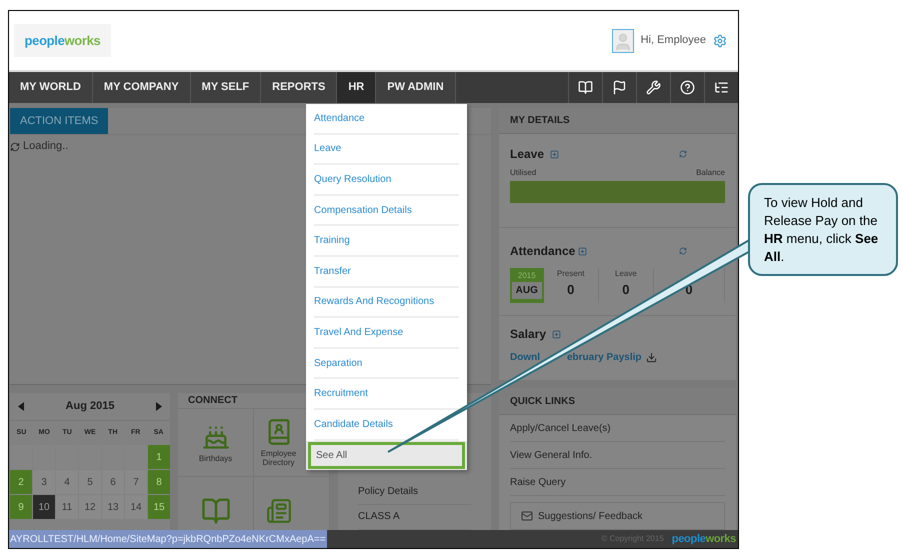  What do you see at coordinates (136, 482) in the screenshot?
I see `day-cell: 7` at bounding box center [136, 482].